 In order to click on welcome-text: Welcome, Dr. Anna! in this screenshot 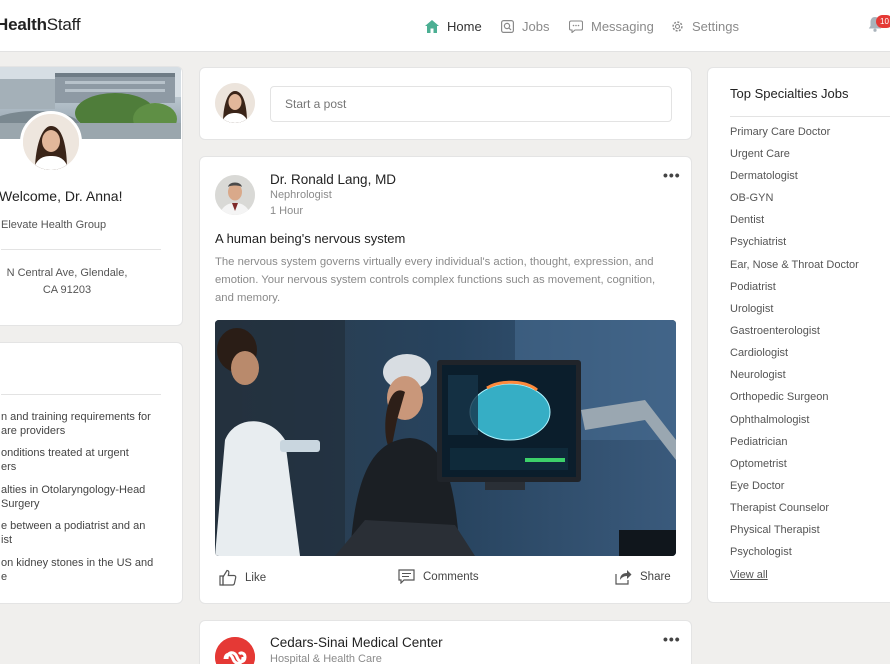, I will do `click(61, 196)`.